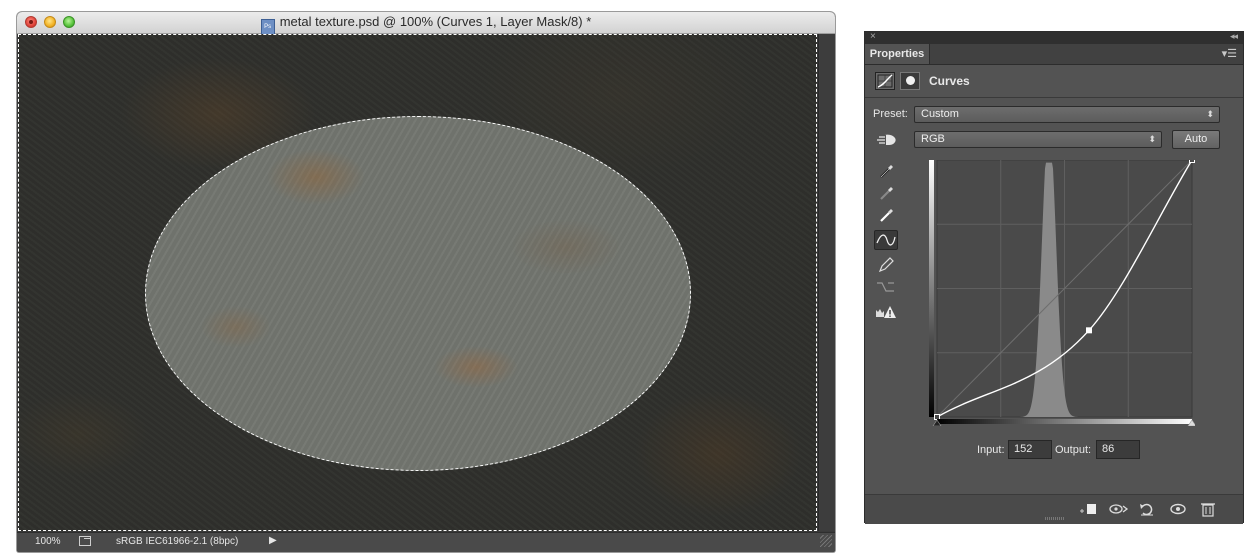 The height and width of the screenshot is (560, 1249). I want to click on preset-value: Custom, so click(940, 114).